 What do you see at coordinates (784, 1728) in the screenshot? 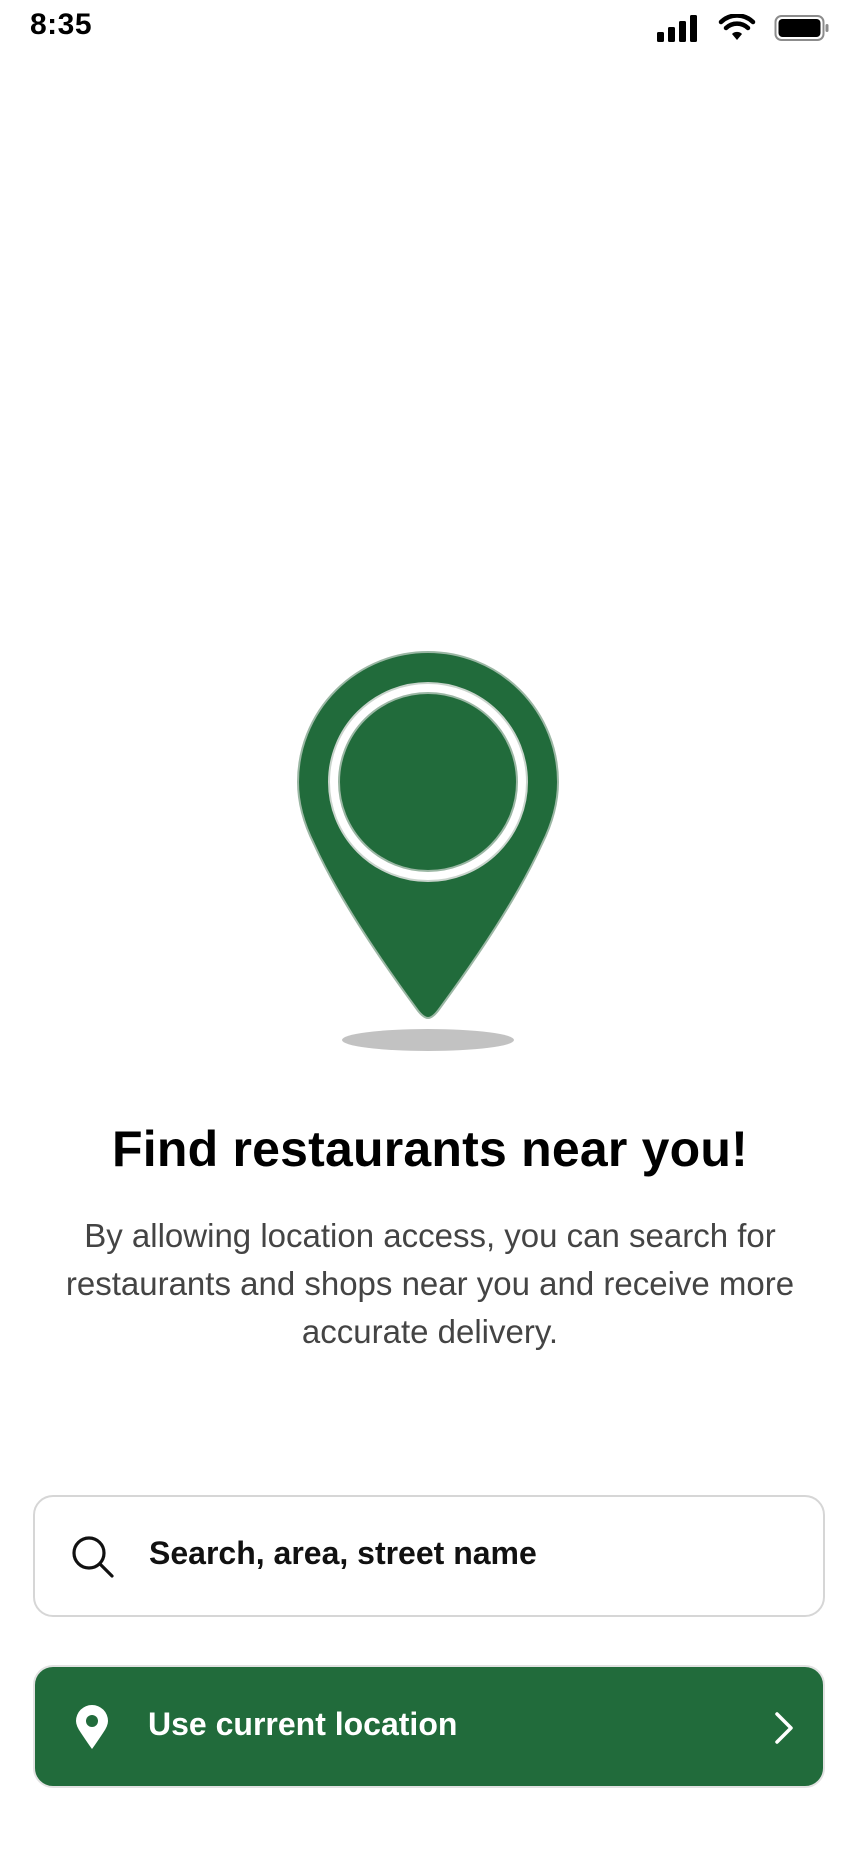
I see `chevron-right-icon` at bounding box center [784, 1728].